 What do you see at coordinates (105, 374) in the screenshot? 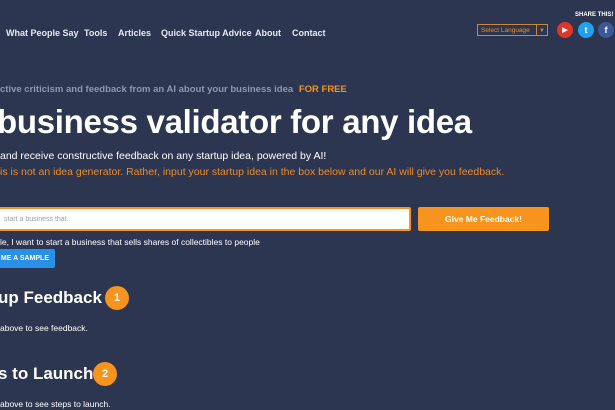
I see `section-number-badge: 2` at bounding box center [105, 374].